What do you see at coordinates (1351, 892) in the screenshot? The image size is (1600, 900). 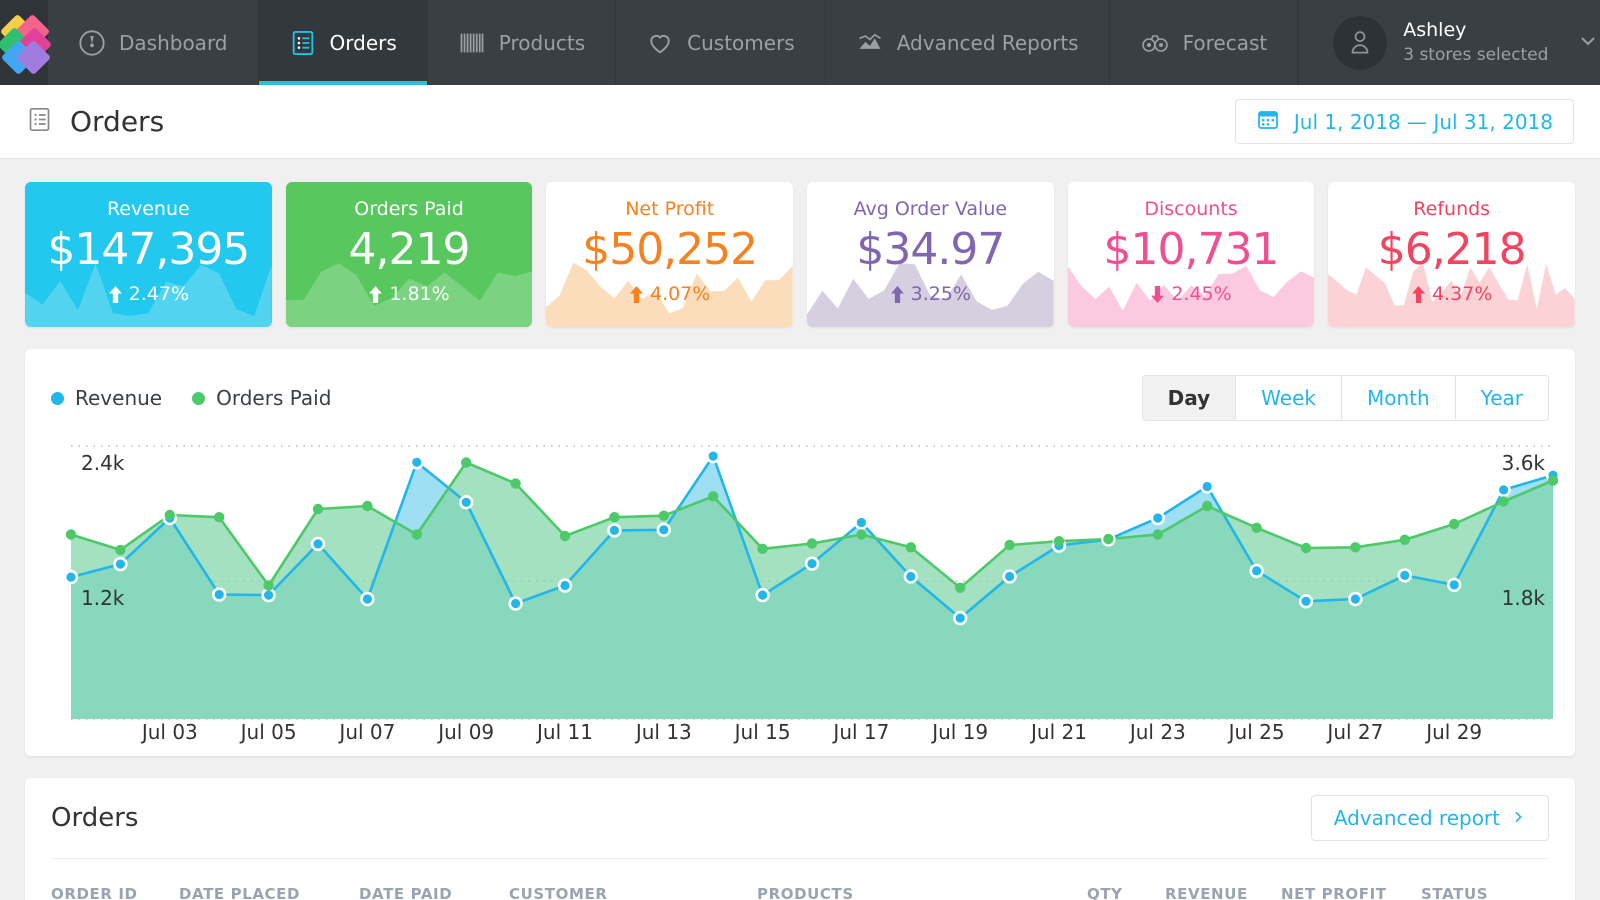 I see `column-header-net-profit: NET PROFIT` at bounding box center [1351, 892].